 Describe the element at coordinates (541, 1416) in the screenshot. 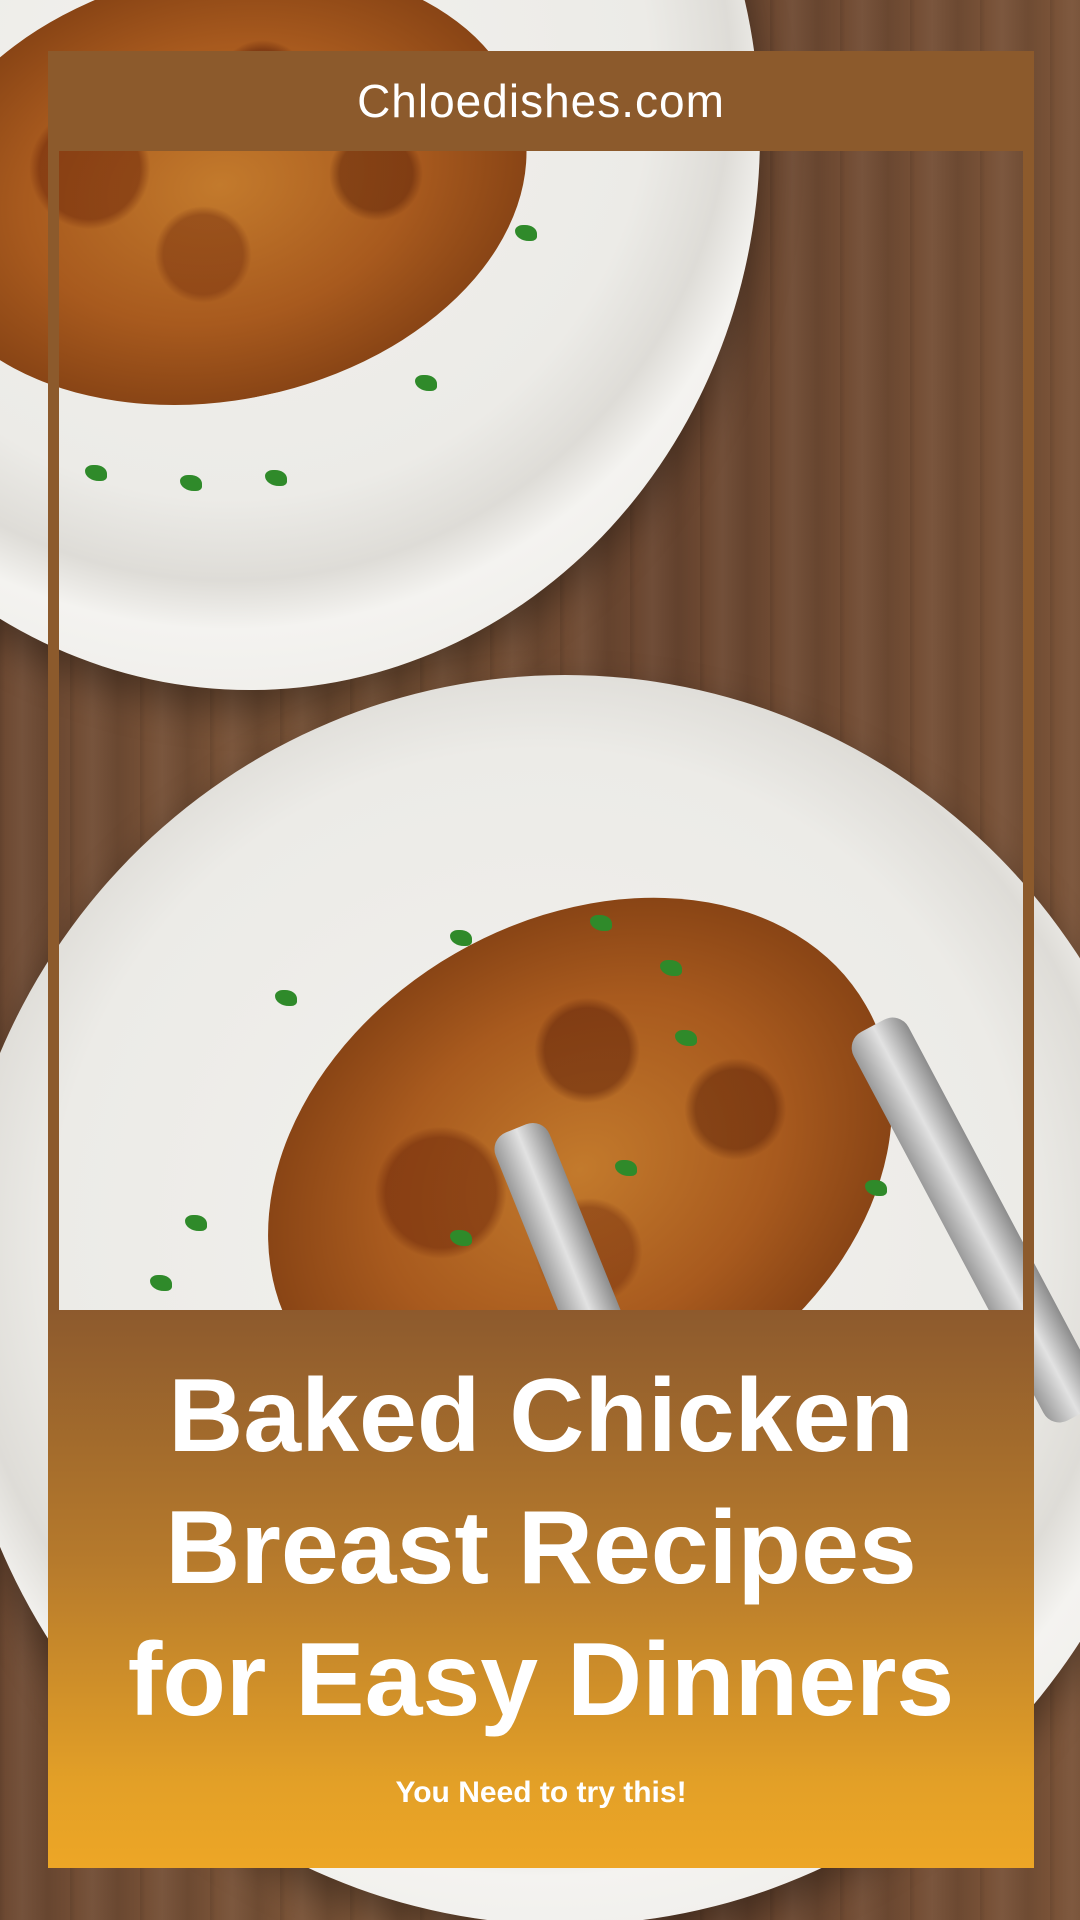

I see `title-line-1: Baked Chicken` at that location.